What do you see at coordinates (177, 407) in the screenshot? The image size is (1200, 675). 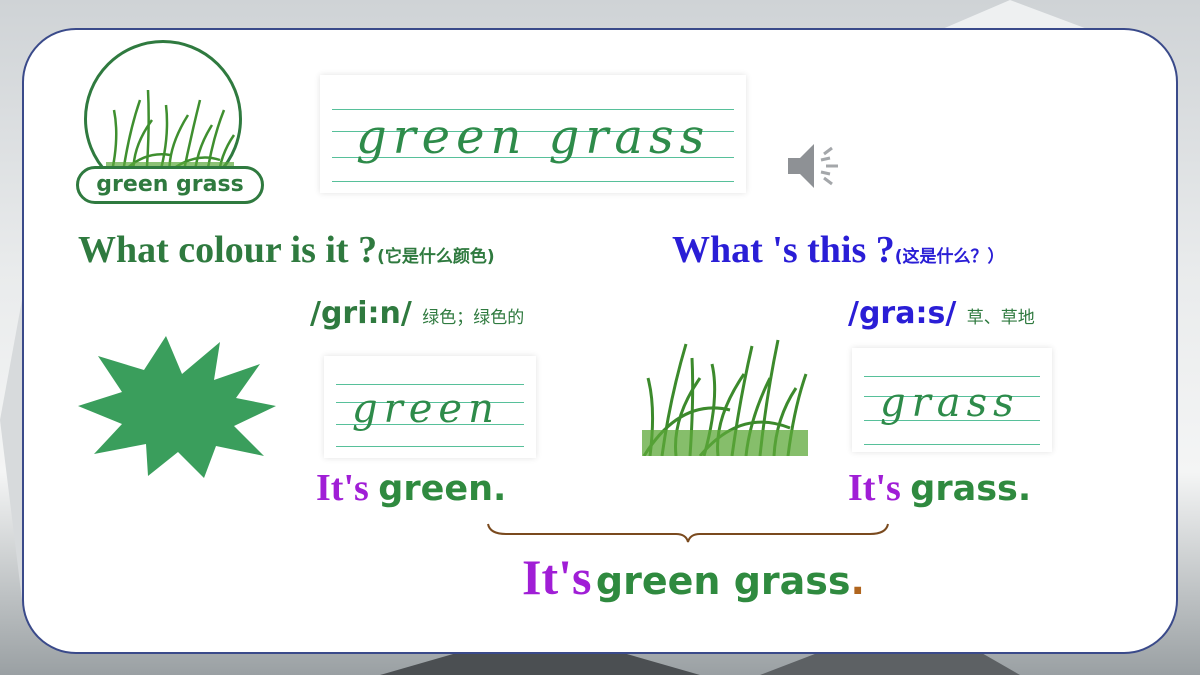 I see `green-star-shape` at bounding box center [177, 407].